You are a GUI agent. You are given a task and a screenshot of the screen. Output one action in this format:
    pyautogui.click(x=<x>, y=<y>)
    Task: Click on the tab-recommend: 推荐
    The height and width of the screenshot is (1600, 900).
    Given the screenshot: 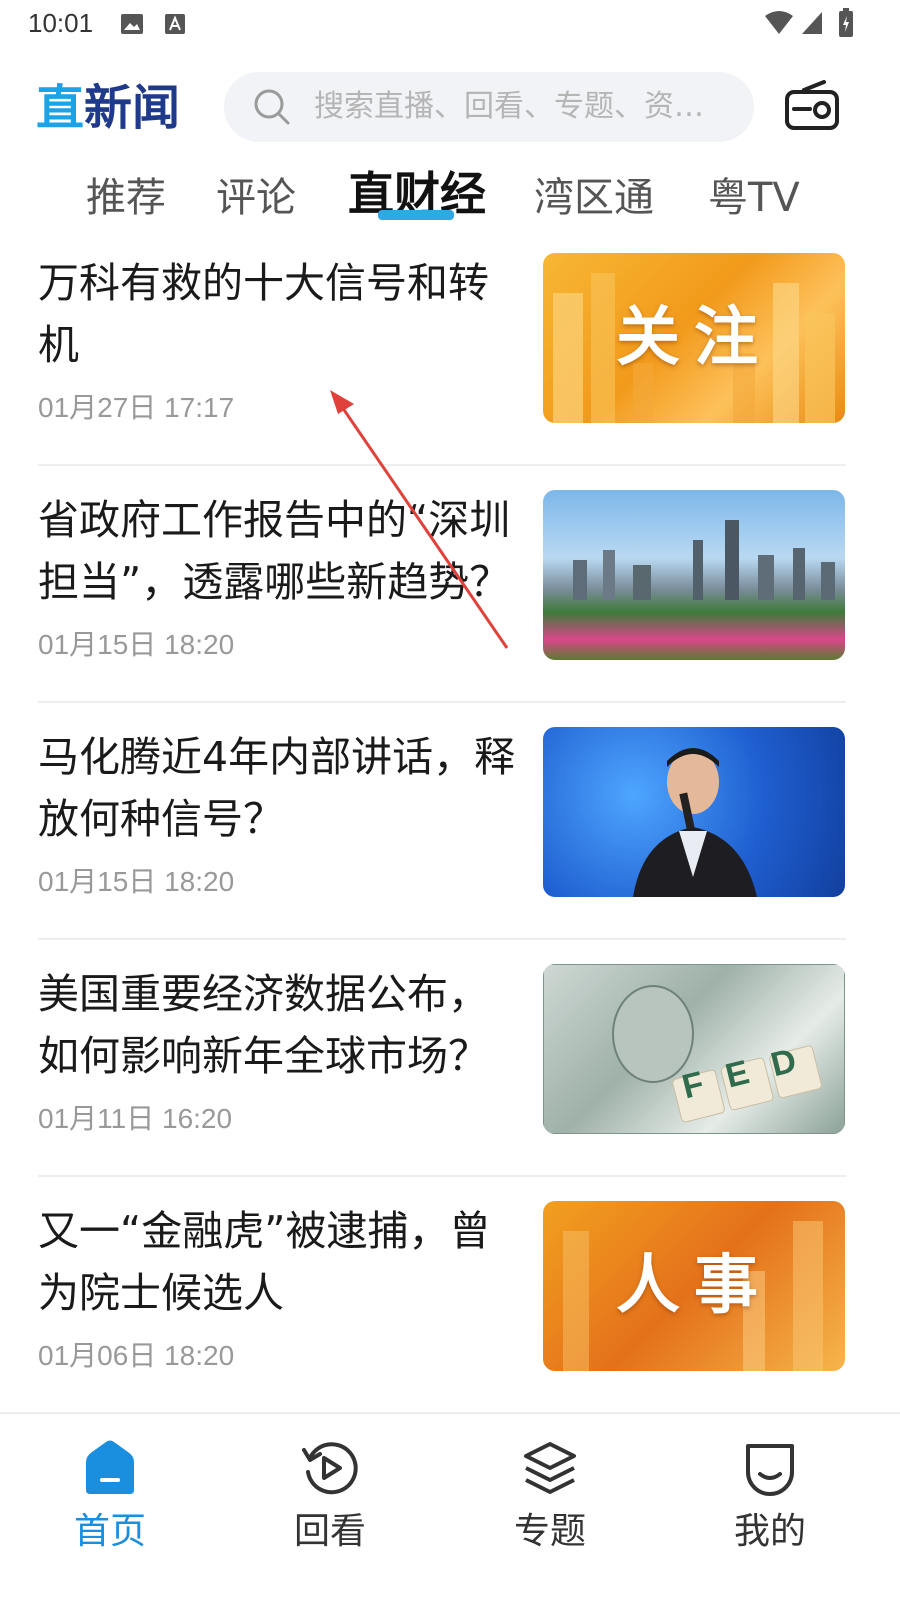 What is the action you would take?
    pyautogui.click(x=126, y=198)
    